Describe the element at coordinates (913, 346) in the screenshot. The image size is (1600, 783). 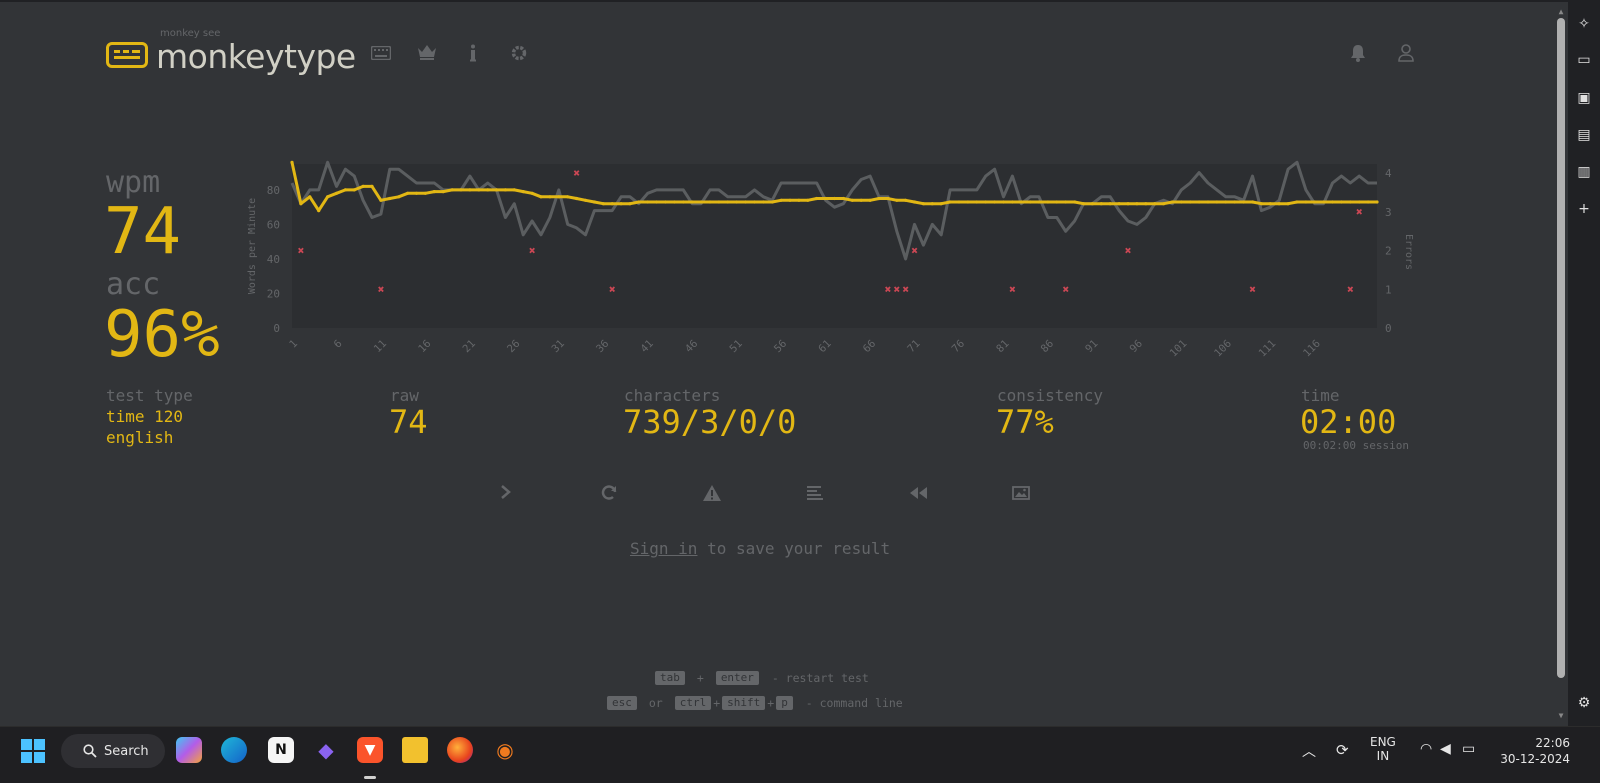
I see `x-tick-label: 71` at that location.